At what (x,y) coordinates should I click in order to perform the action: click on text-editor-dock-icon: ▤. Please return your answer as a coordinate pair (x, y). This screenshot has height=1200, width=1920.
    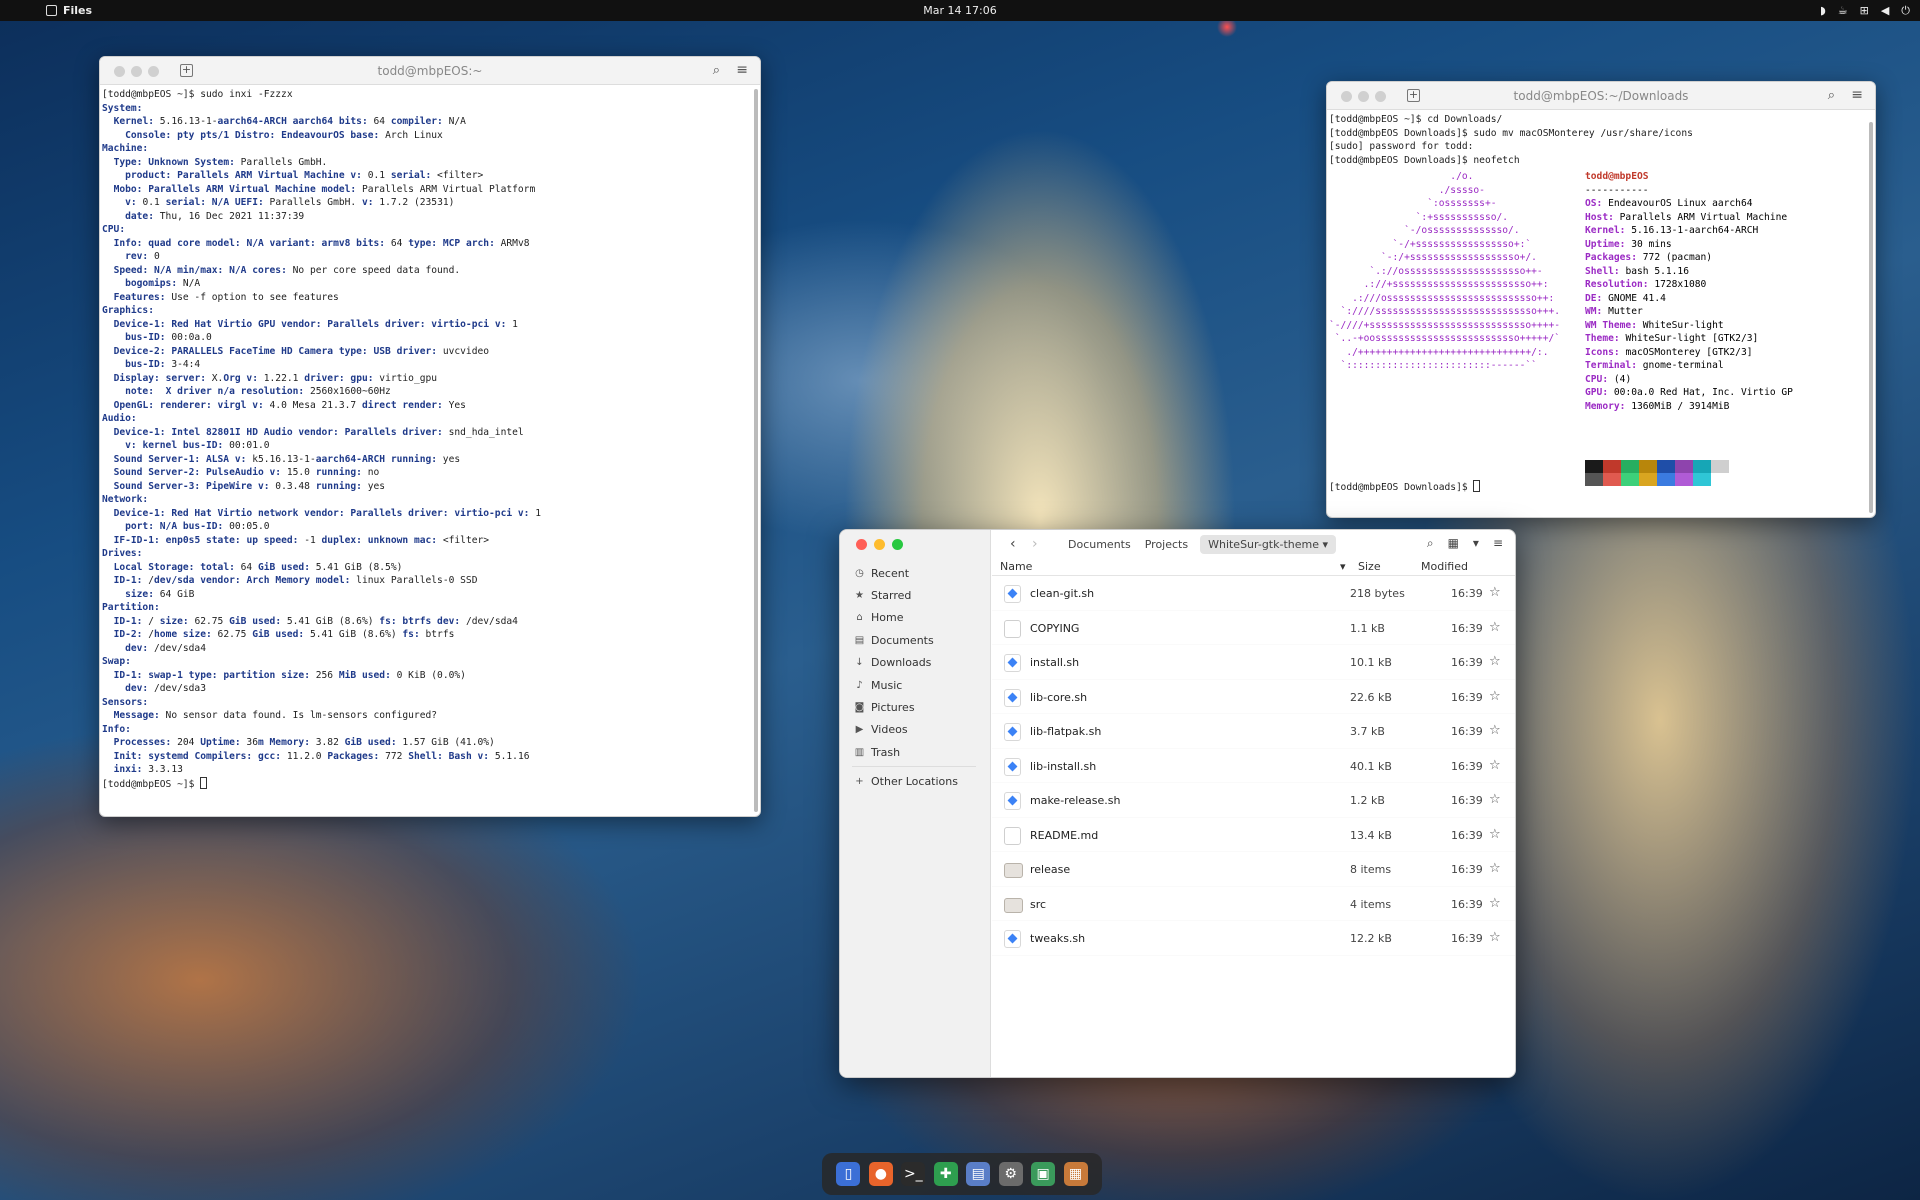
    Looking at the image, I should click on (978, 1174).